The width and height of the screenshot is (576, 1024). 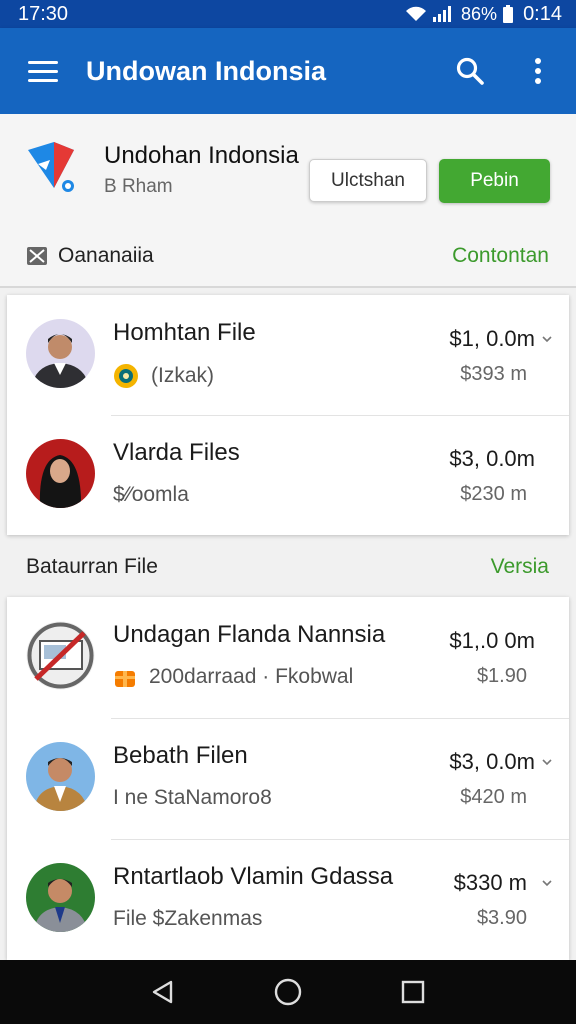 I want to click on signal-icon, so click(x=442, y=14).